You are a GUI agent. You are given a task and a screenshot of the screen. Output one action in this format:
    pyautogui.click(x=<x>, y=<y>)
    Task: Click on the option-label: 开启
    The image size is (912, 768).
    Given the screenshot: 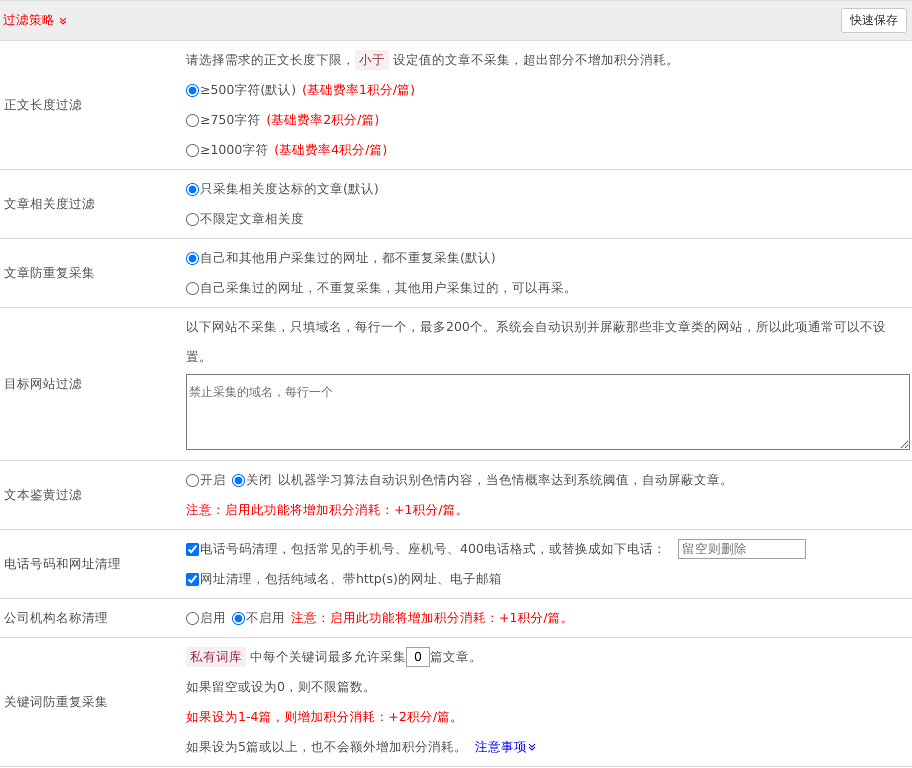 What is the action you would take?
    pyautogui.click(x=213, y=480)
    